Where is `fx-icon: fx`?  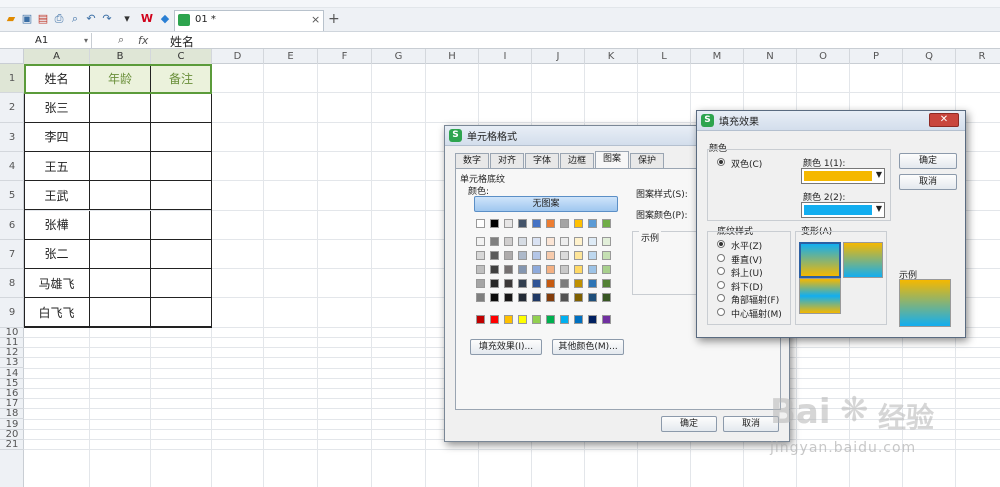
fx-icon: fx is located at coordinates (143, 40).